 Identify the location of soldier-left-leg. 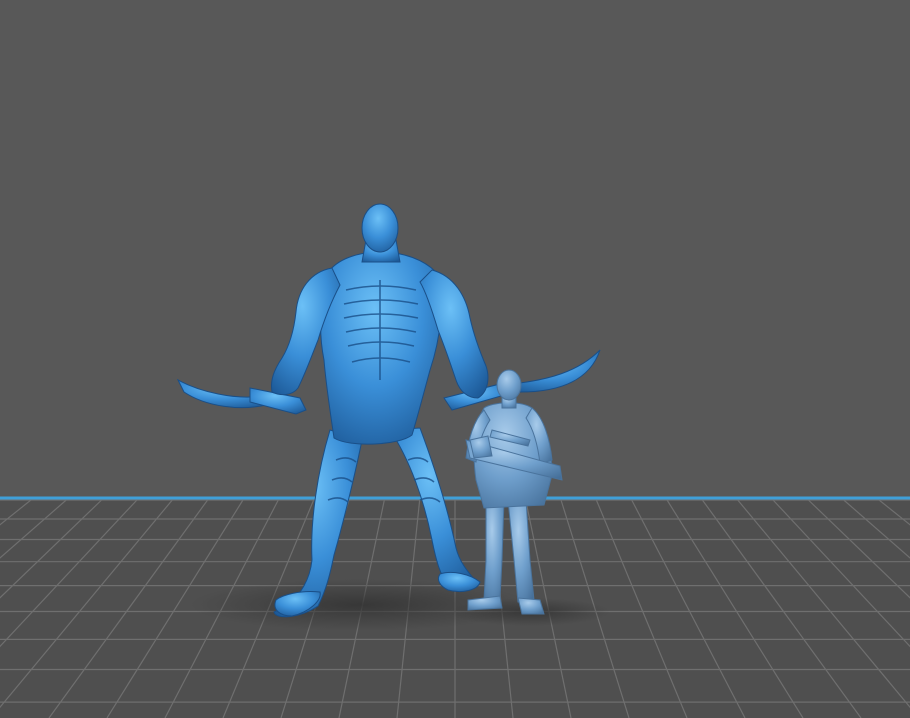
(494, 550).